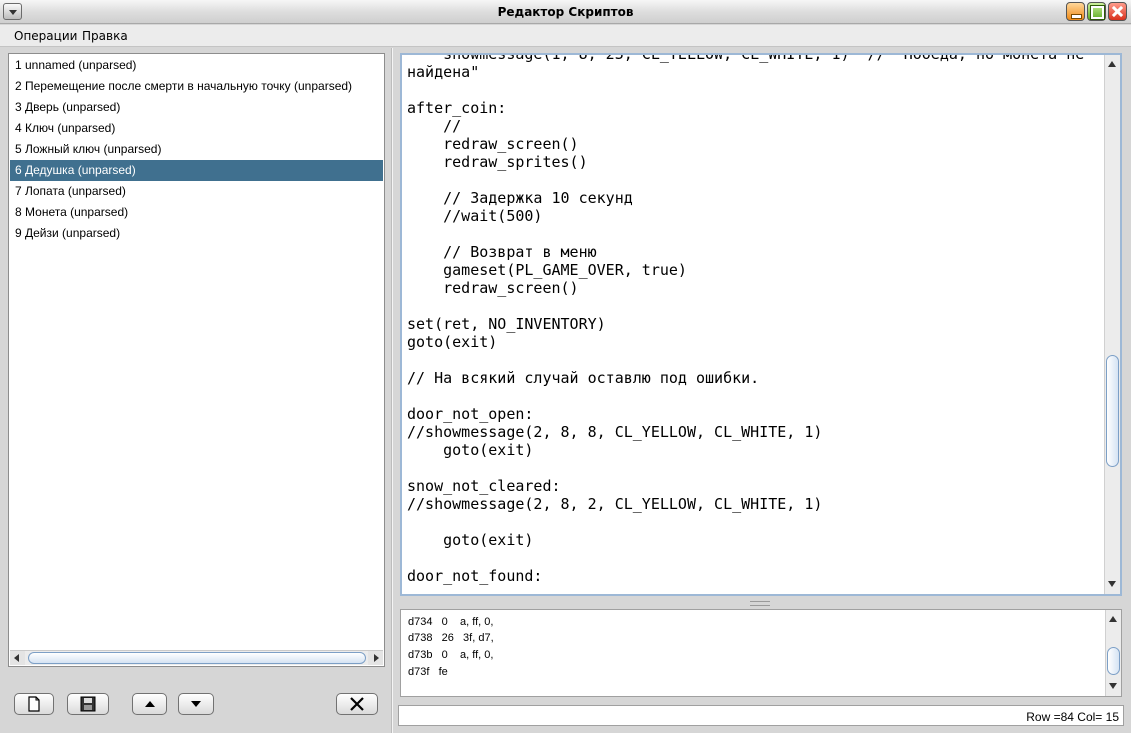  I want to click on output-line: d738 26 3f, d7,, so click(451, 638).